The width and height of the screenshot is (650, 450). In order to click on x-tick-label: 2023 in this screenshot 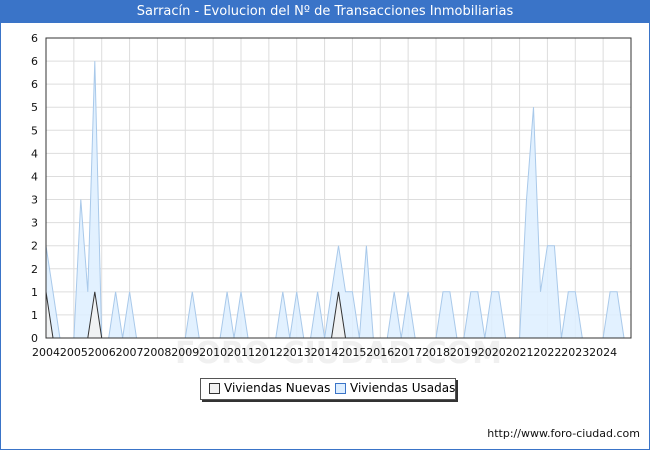, I will do `click(575, 352)`.